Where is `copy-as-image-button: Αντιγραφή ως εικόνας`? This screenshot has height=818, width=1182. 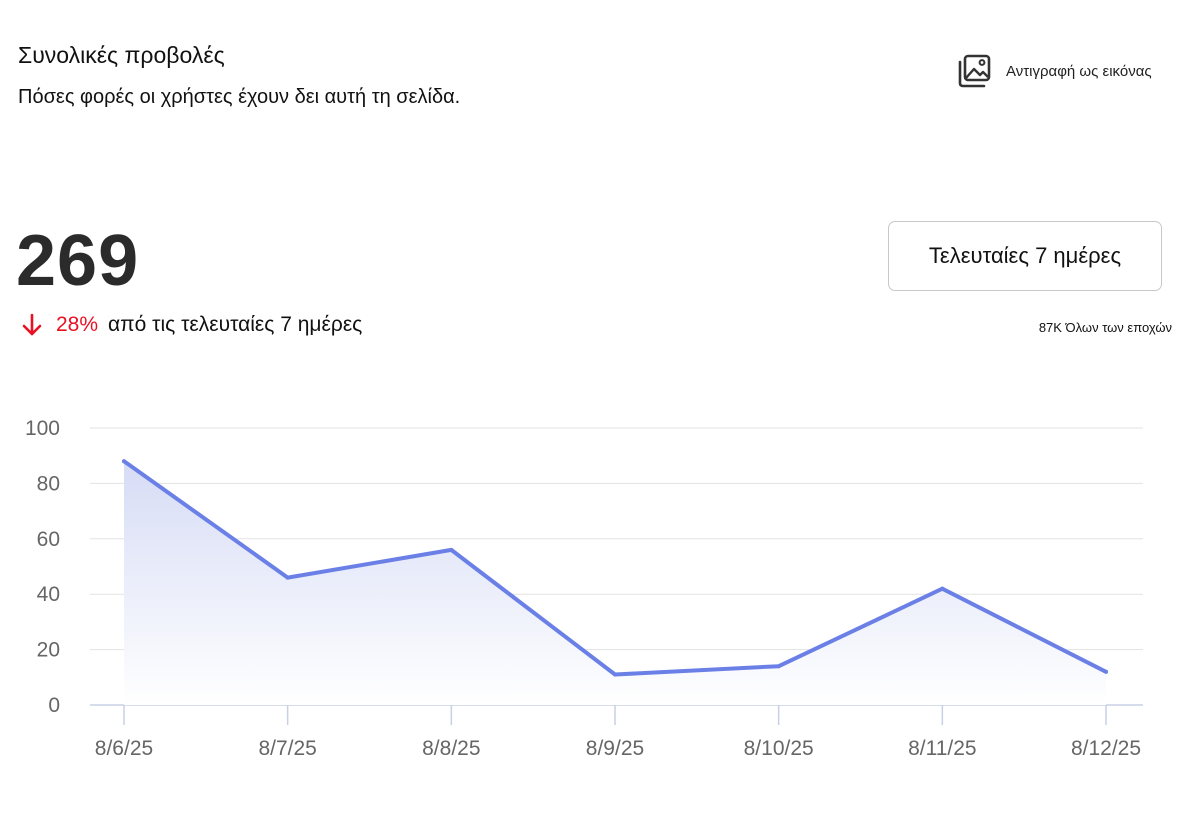 copy-as-image-button: Αντιγραφή ως εικόνας is located at coordinates (1054, 71).